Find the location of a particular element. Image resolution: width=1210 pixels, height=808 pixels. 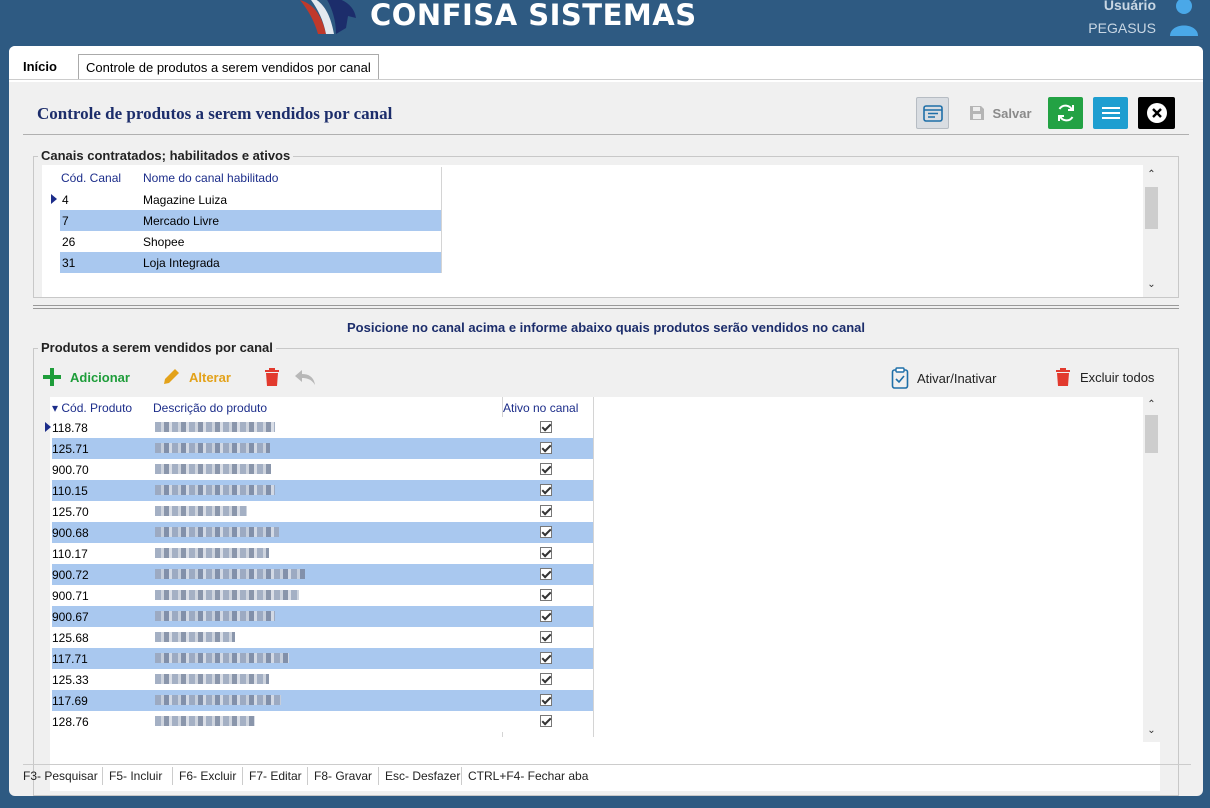

column-header-description: Descrição do produto is located at coordinates (210, 408).